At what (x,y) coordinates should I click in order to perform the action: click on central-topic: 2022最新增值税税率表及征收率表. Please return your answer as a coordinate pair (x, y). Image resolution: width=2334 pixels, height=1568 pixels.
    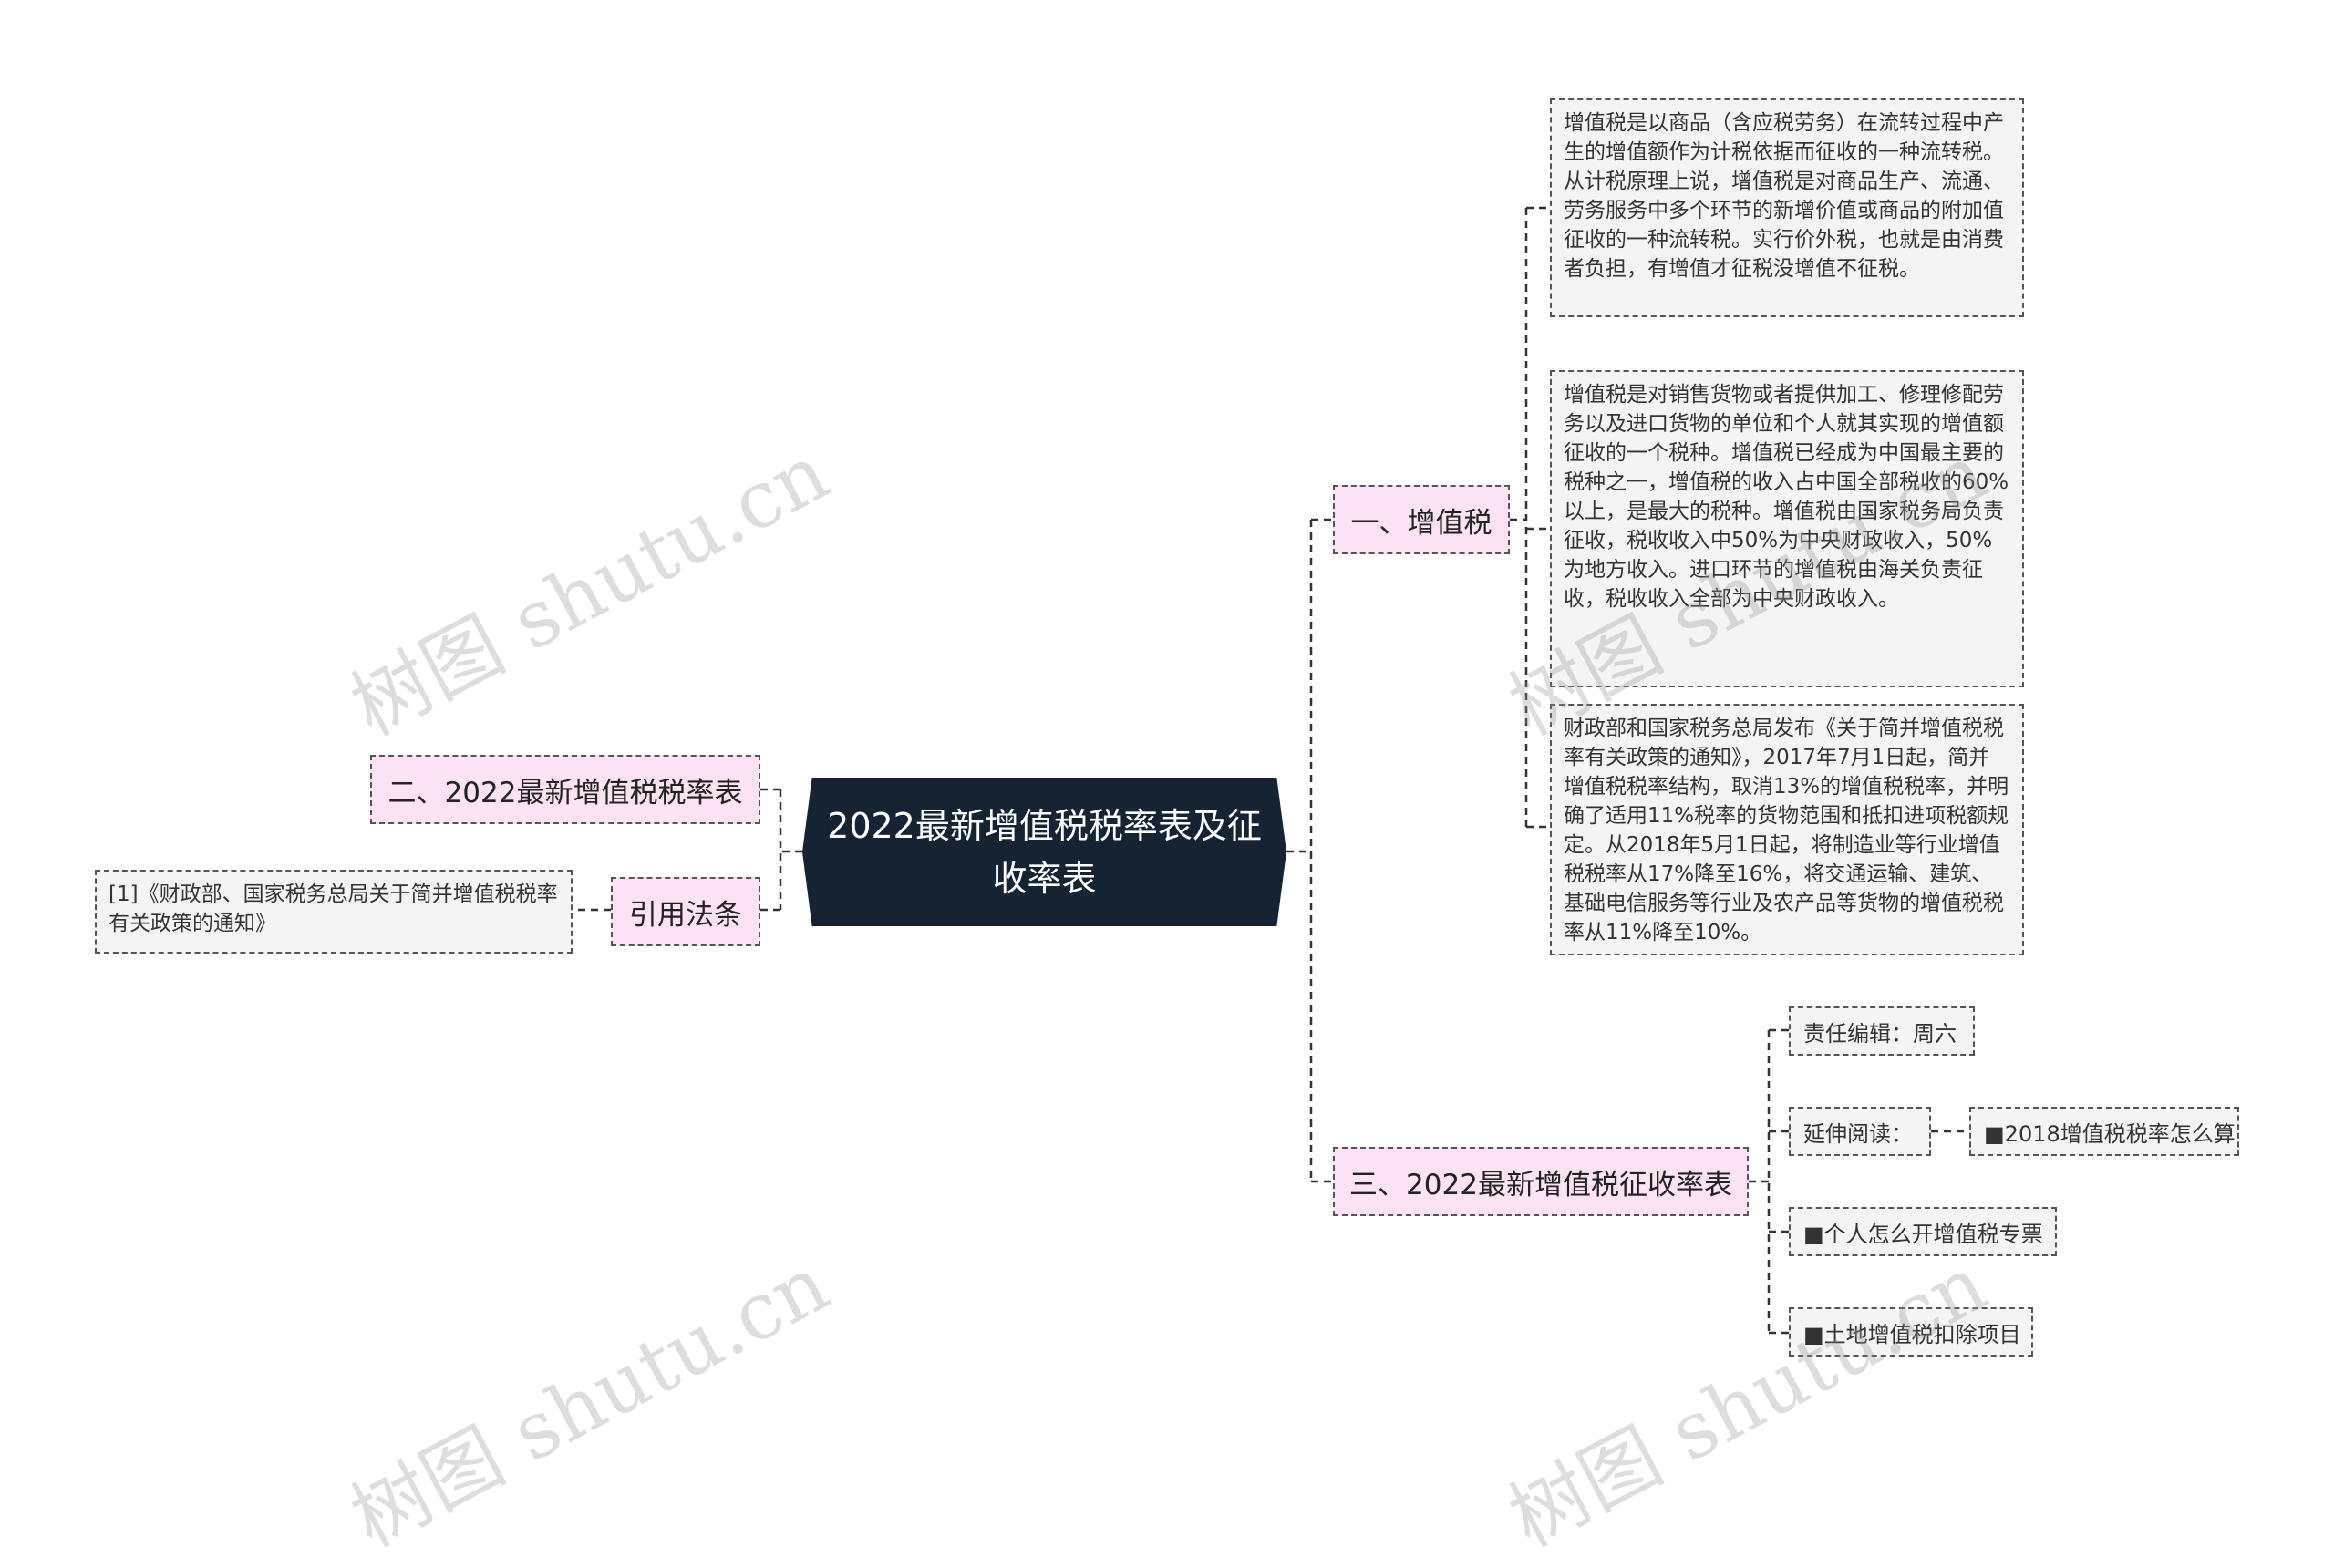
    Looking at the image, I should click on (1044, 852).